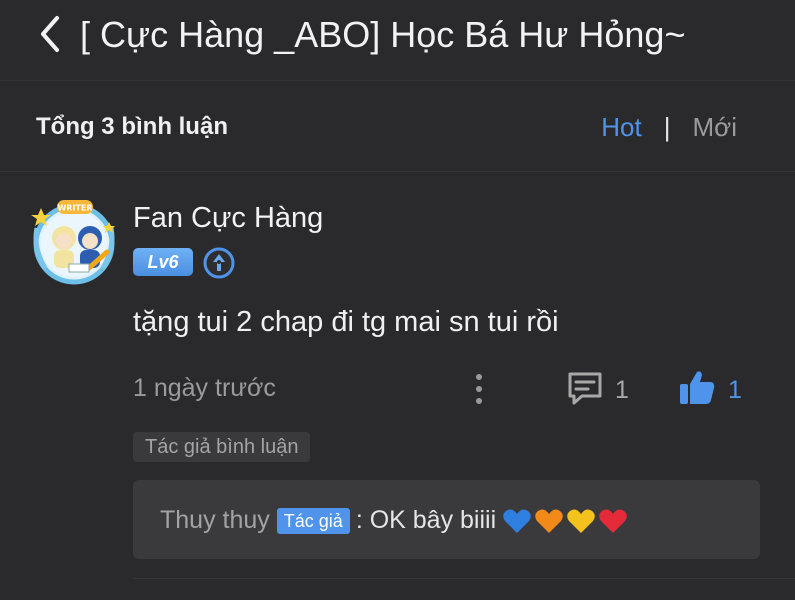 Image resolution: width=795 pixels, height=600 pixels. I want to click on sort-toggle: Hot | Mới, so click(669, 127).